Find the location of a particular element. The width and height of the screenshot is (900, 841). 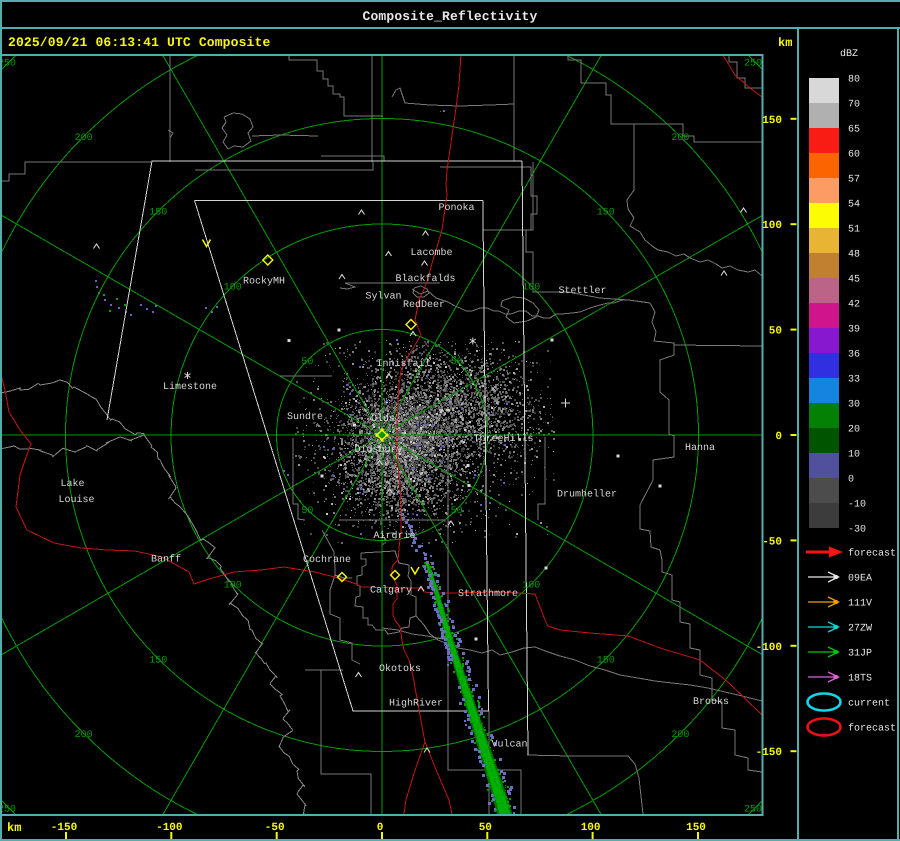

svg-text: ThreeHills is located at coordinates (504, 439).